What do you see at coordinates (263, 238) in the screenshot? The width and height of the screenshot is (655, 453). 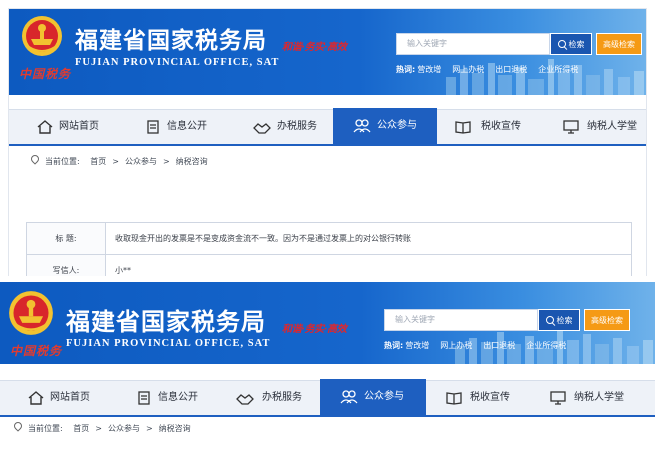 I see `title-value: 收取现金开出的发票是不是变成资金流不一致。因为不是通过发票上的对公银行转账` at bounding box center [263, 238].